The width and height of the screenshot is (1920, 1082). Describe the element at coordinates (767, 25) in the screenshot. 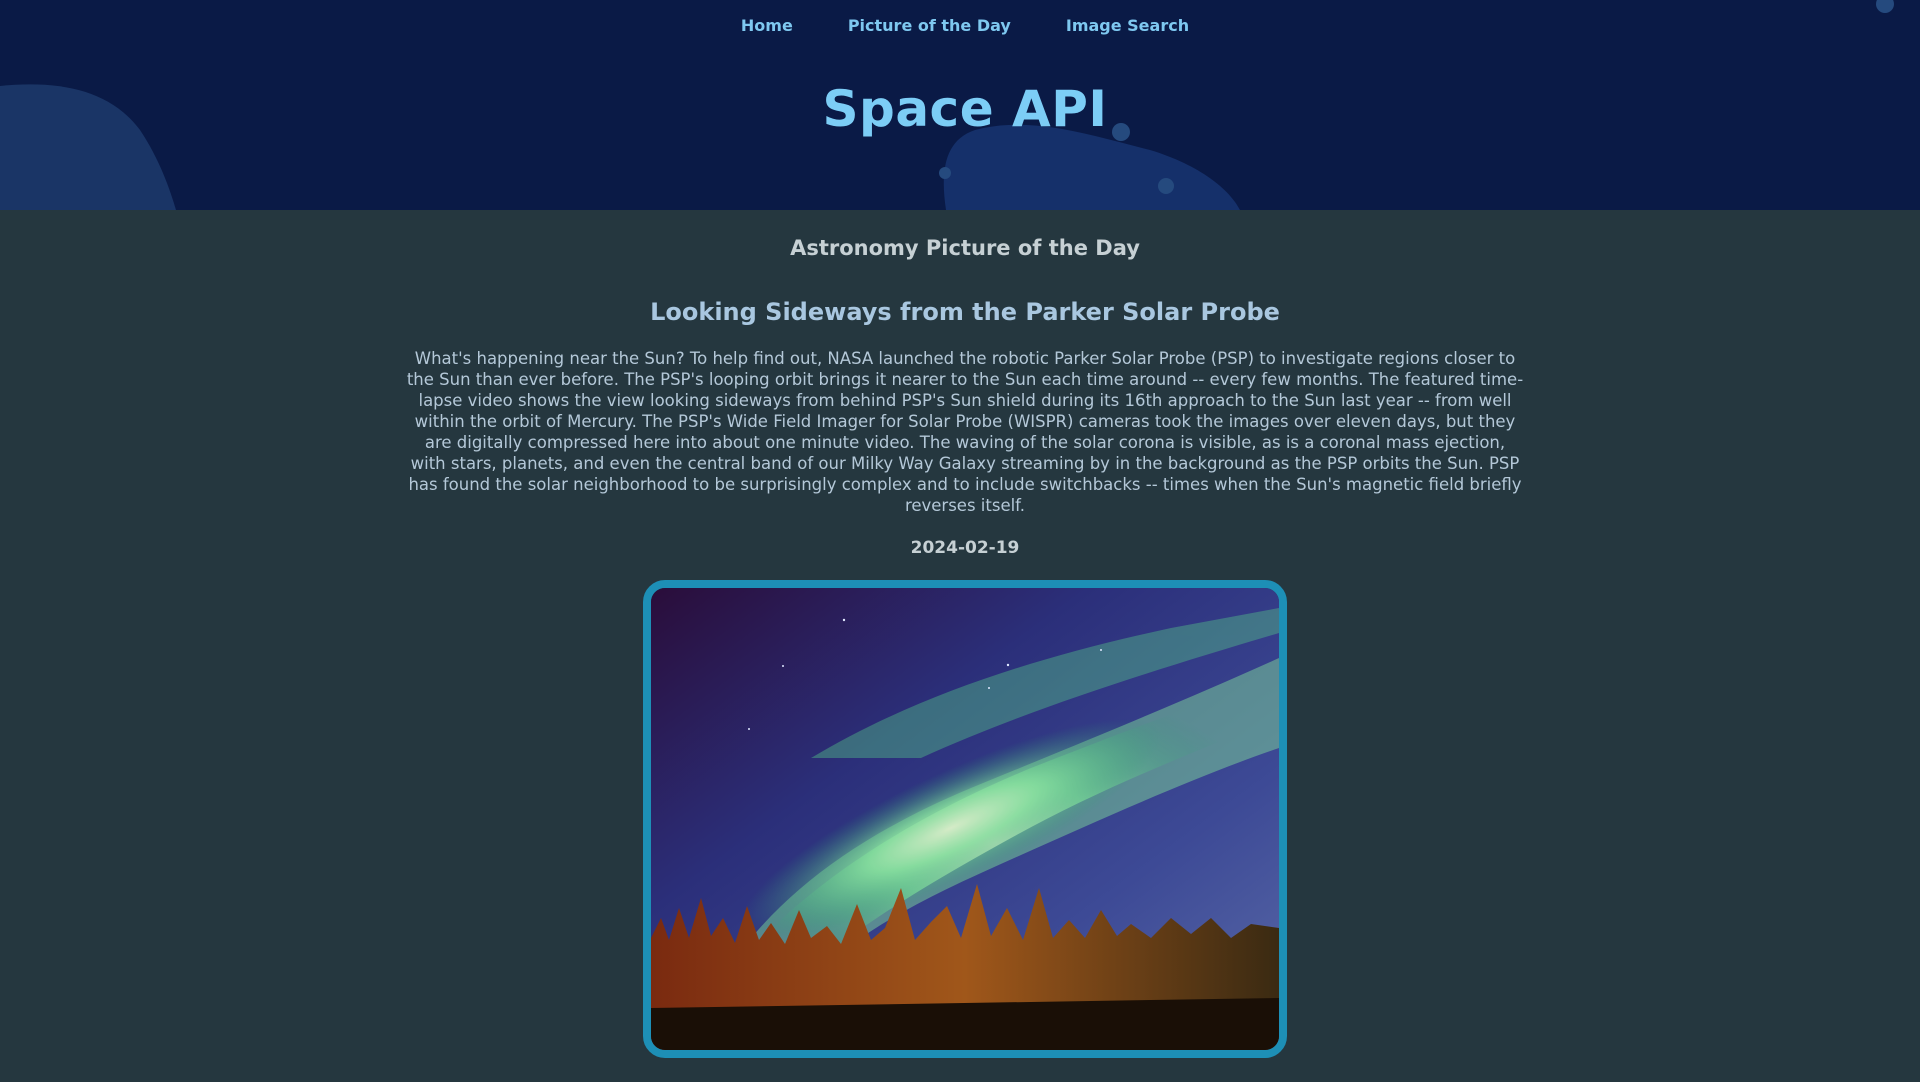

I see `nav-home-link: Home` at that location.